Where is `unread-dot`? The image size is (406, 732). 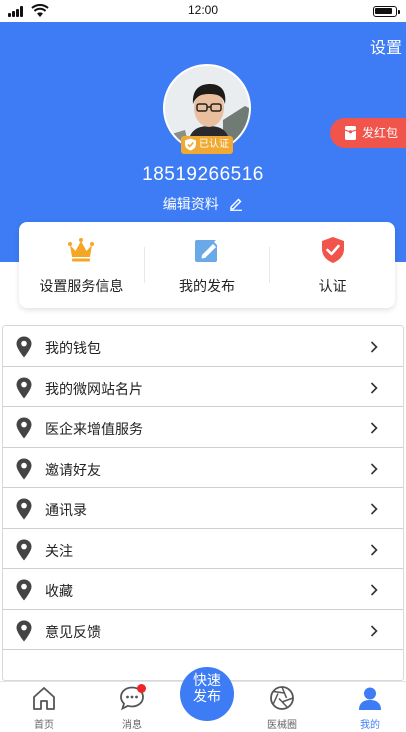
unread-dot is located at coordinates (141, 688).